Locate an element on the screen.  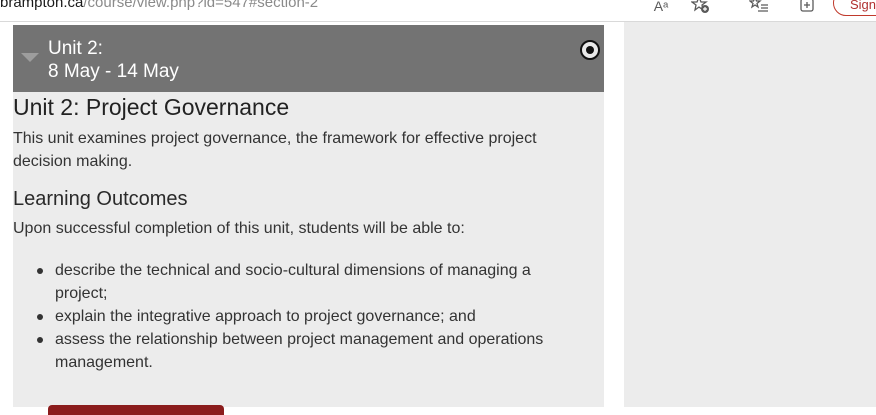
collapse-toggle-icon is located at coordinates (30, 57).